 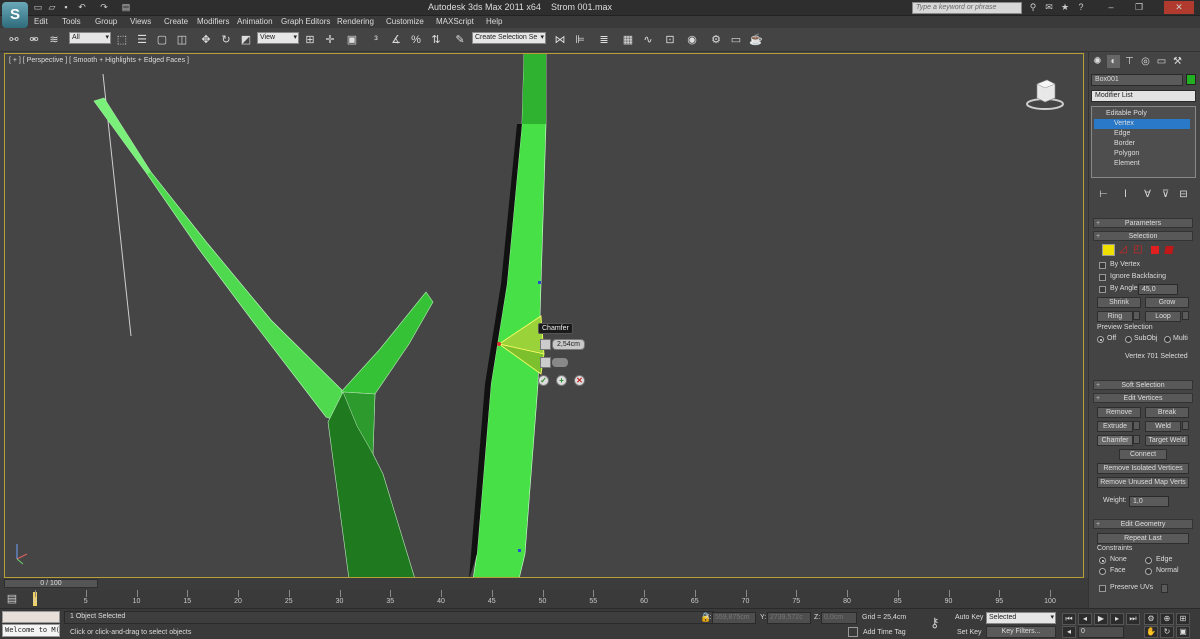 I want to click on selection-rollout: Selection, so click(x=1143, y=236).